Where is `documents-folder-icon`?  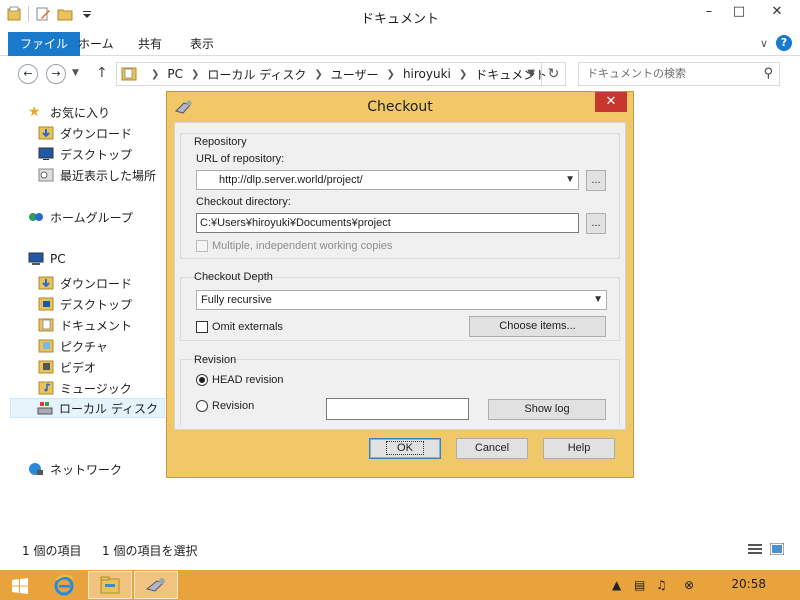 documents-folder-icon is located at coordinates (46, 325).